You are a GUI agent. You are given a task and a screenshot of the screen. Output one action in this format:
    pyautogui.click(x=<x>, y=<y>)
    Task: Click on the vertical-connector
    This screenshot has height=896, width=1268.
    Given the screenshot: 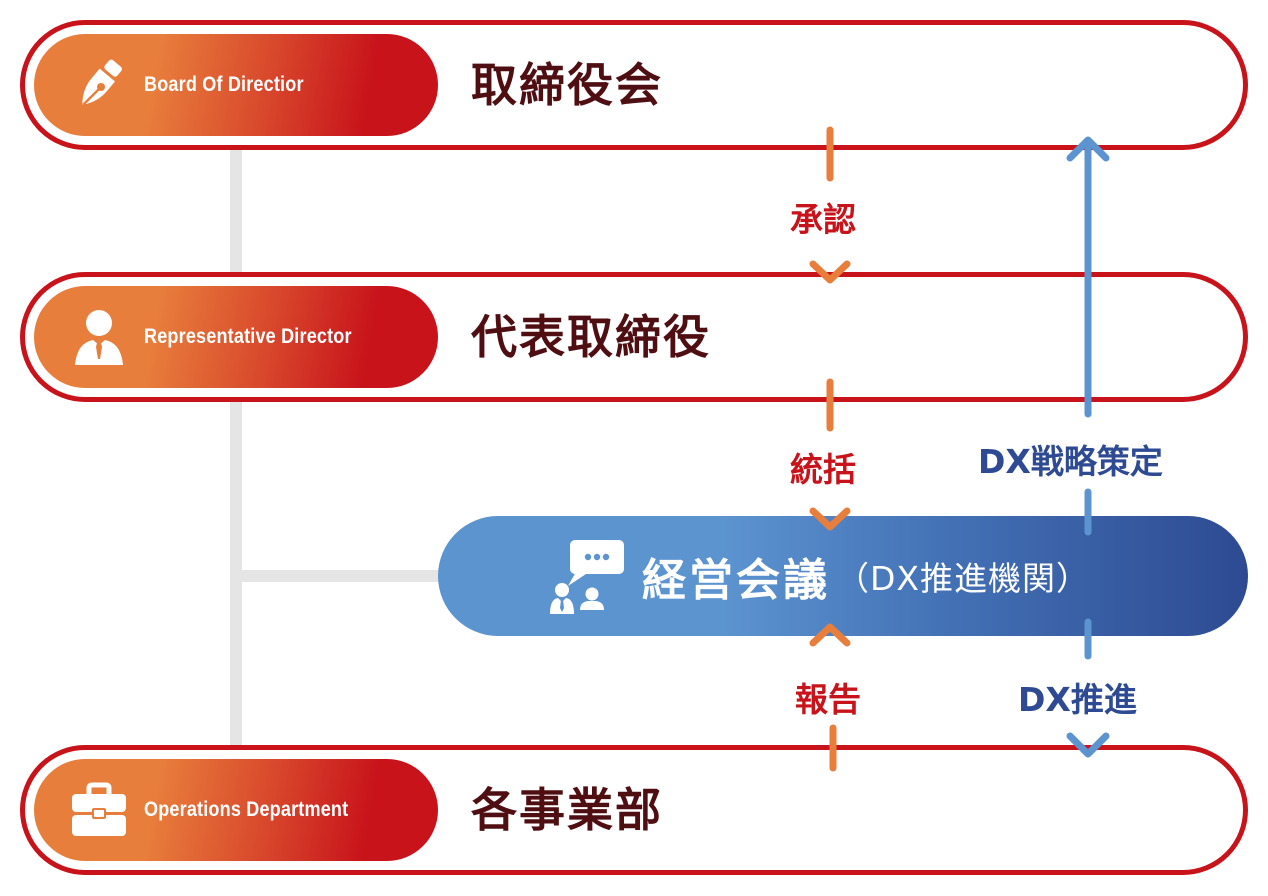 What is the action you would take?
    pyautogui.click(x=236, y=450)
    